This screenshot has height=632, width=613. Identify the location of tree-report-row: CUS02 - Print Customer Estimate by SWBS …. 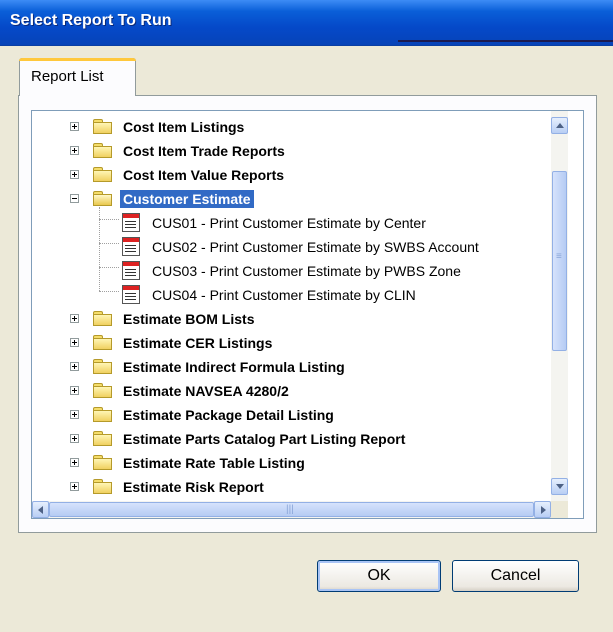
(292, 247).